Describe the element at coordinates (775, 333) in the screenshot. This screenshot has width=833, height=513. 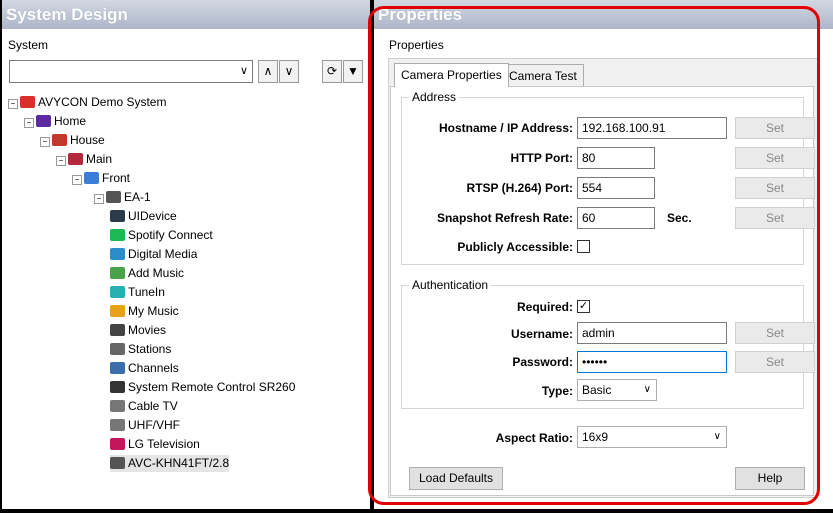
I see `username-set-button: Set` at that location.